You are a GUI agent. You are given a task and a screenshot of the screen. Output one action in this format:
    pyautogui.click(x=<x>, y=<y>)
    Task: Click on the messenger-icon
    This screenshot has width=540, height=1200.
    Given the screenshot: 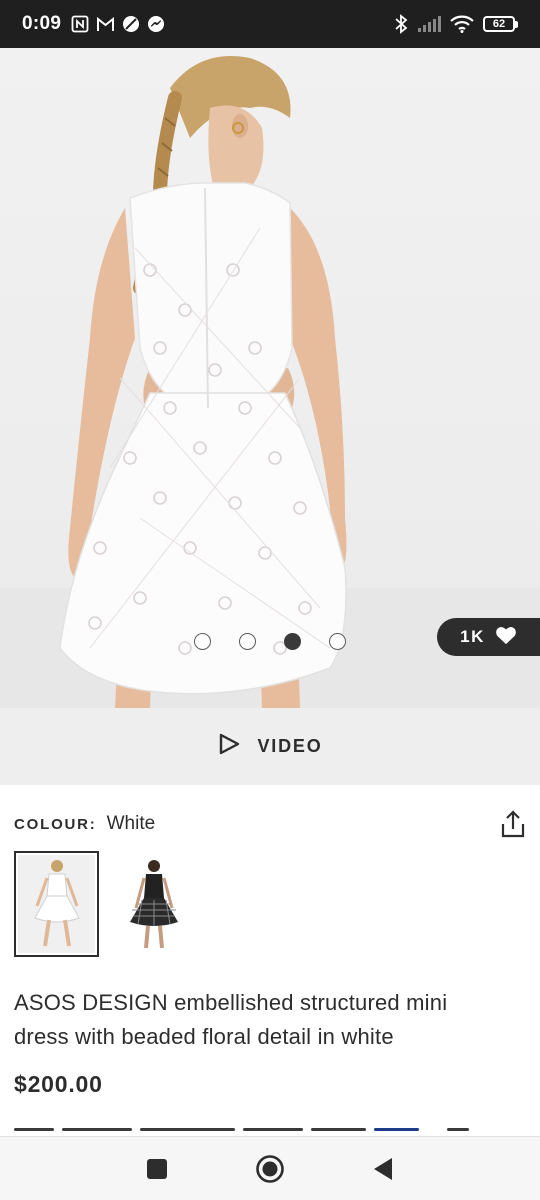 What is the action you would take?
    pyautogui.click(x=156, y=24)
    